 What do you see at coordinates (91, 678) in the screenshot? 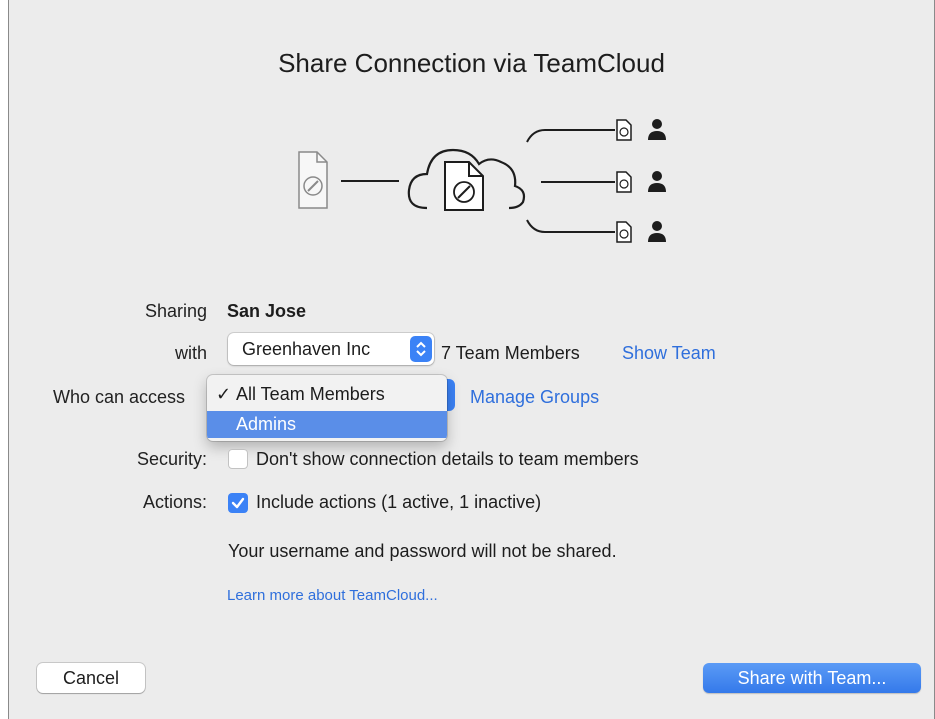
I see `cancel-button: Cancel` at bounding box center [91, 678].